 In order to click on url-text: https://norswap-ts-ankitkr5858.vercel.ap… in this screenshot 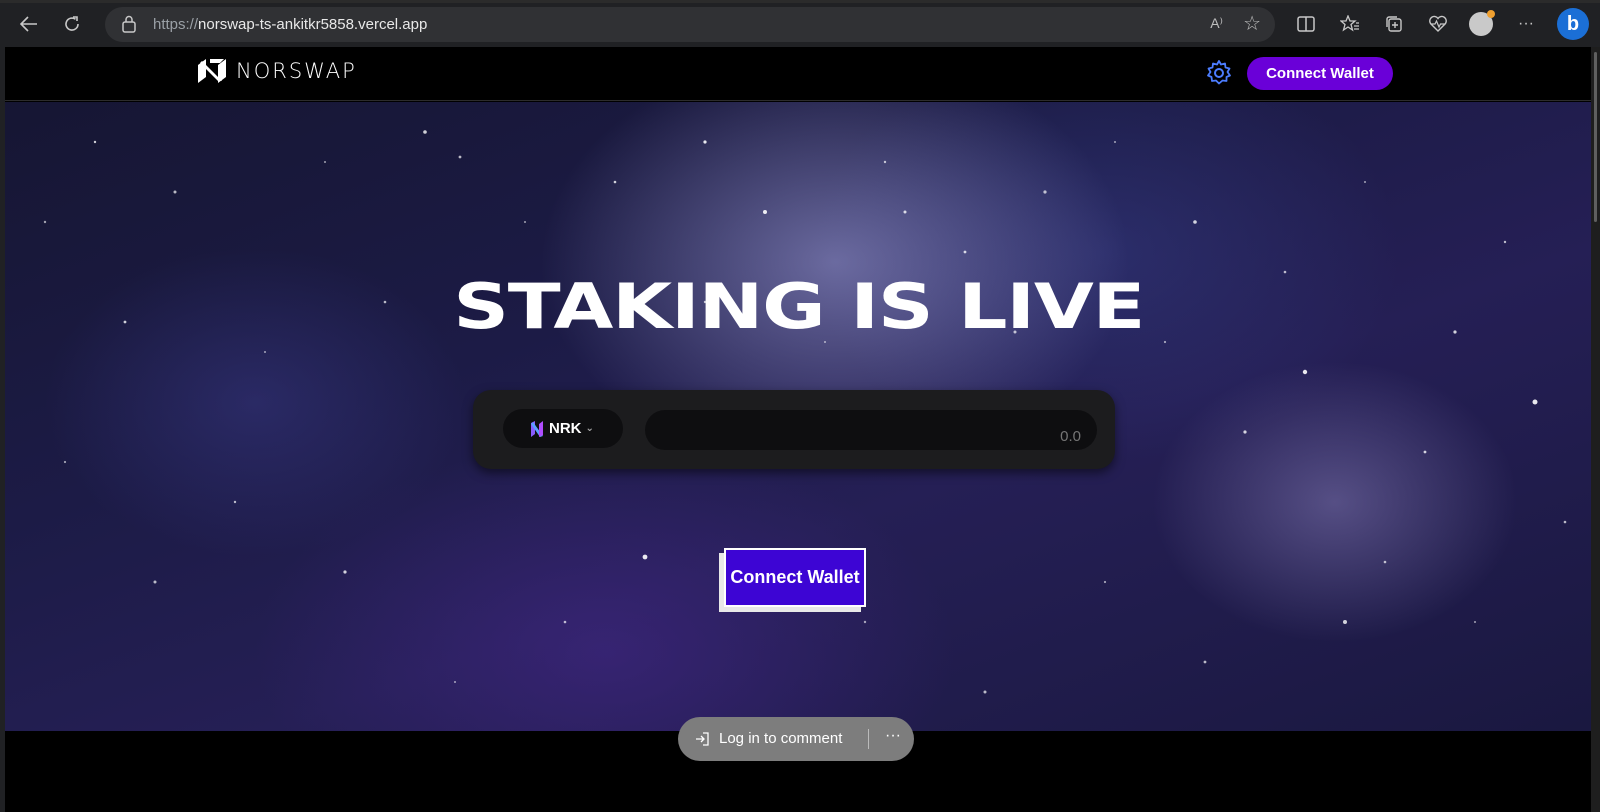, I will do `click(290, 24)`.